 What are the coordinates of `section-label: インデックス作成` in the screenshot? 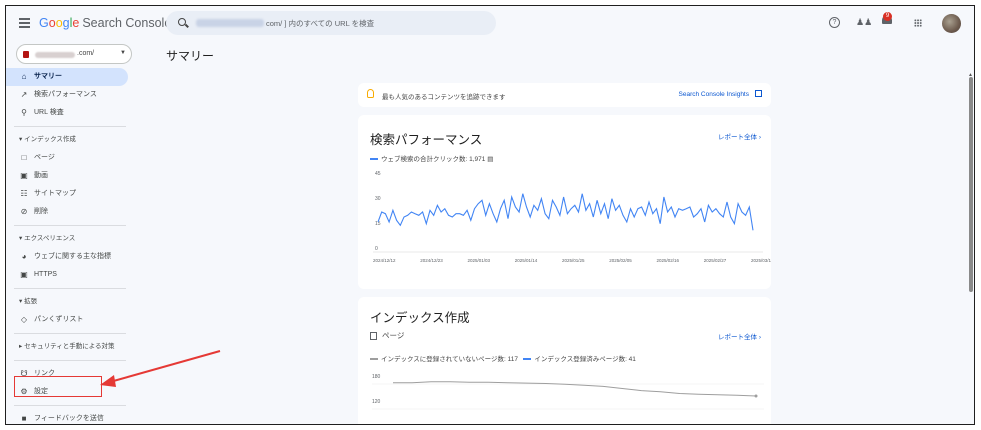 It's located at (50, 139).